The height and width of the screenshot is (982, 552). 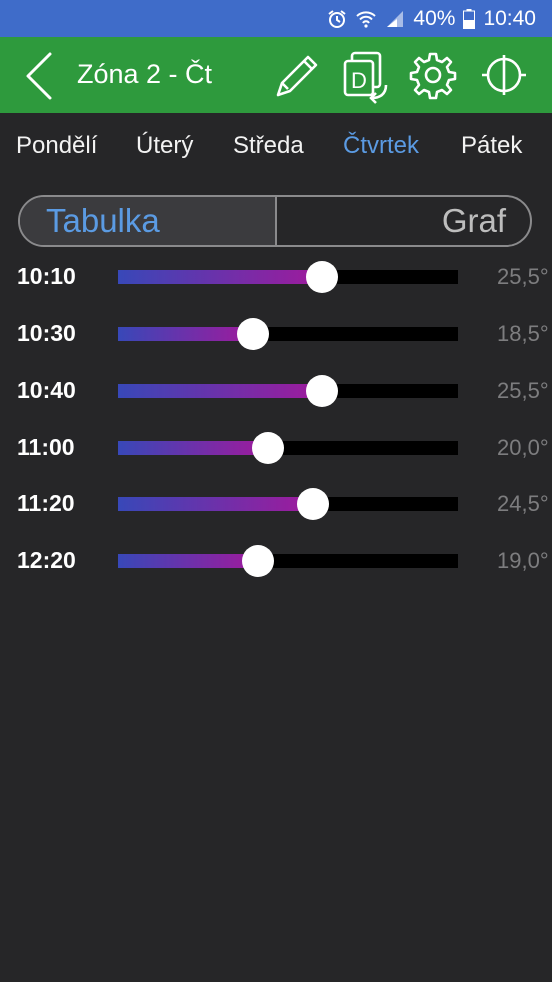 What do you see at coordinates (366, 19) in the screenshot?
I see `wifi-icon` at bounding box center [366, 19].